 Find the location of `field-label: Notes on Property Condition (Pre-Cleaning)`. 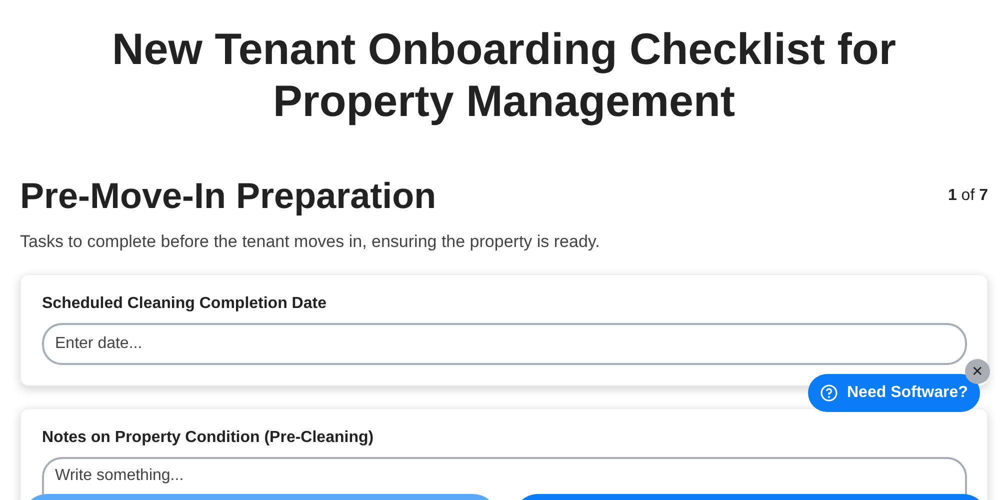

field-label: Notes on Property Condition (Pre-Cleaning) is located at coordinates (208, 438).